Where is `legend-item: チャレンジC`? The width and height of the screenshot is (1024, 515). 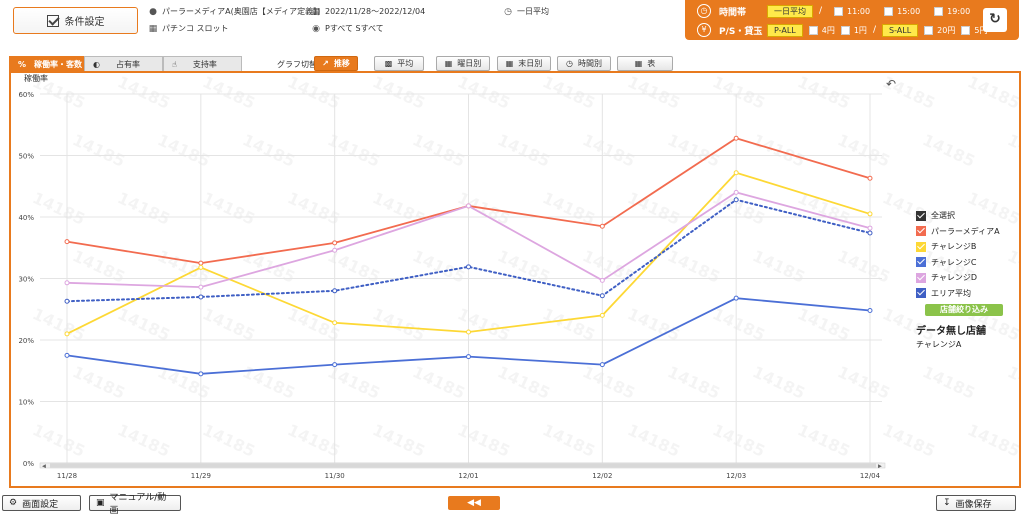
legend-item: チャレンジC is located at coordinates (966, 263).